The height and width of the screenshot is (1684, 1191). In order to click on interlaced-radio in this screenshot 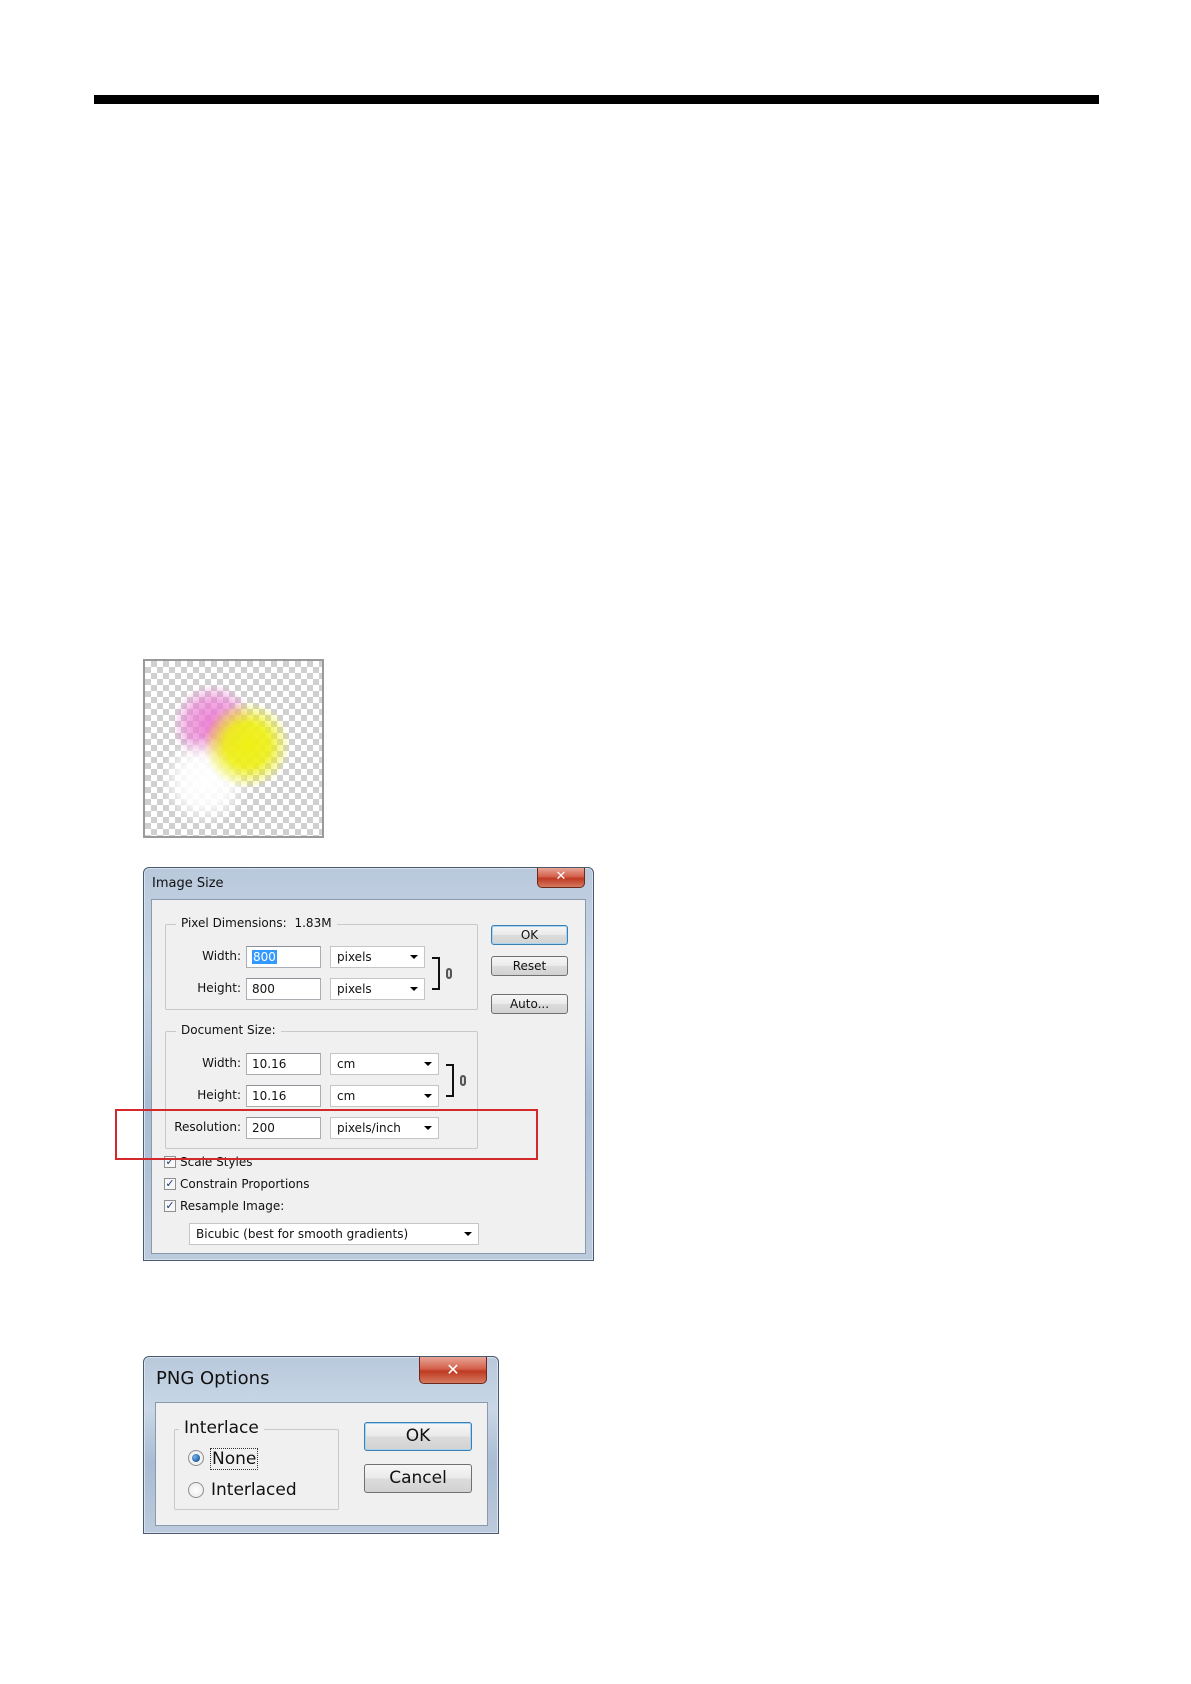, I will do `click(196, 1490)`.